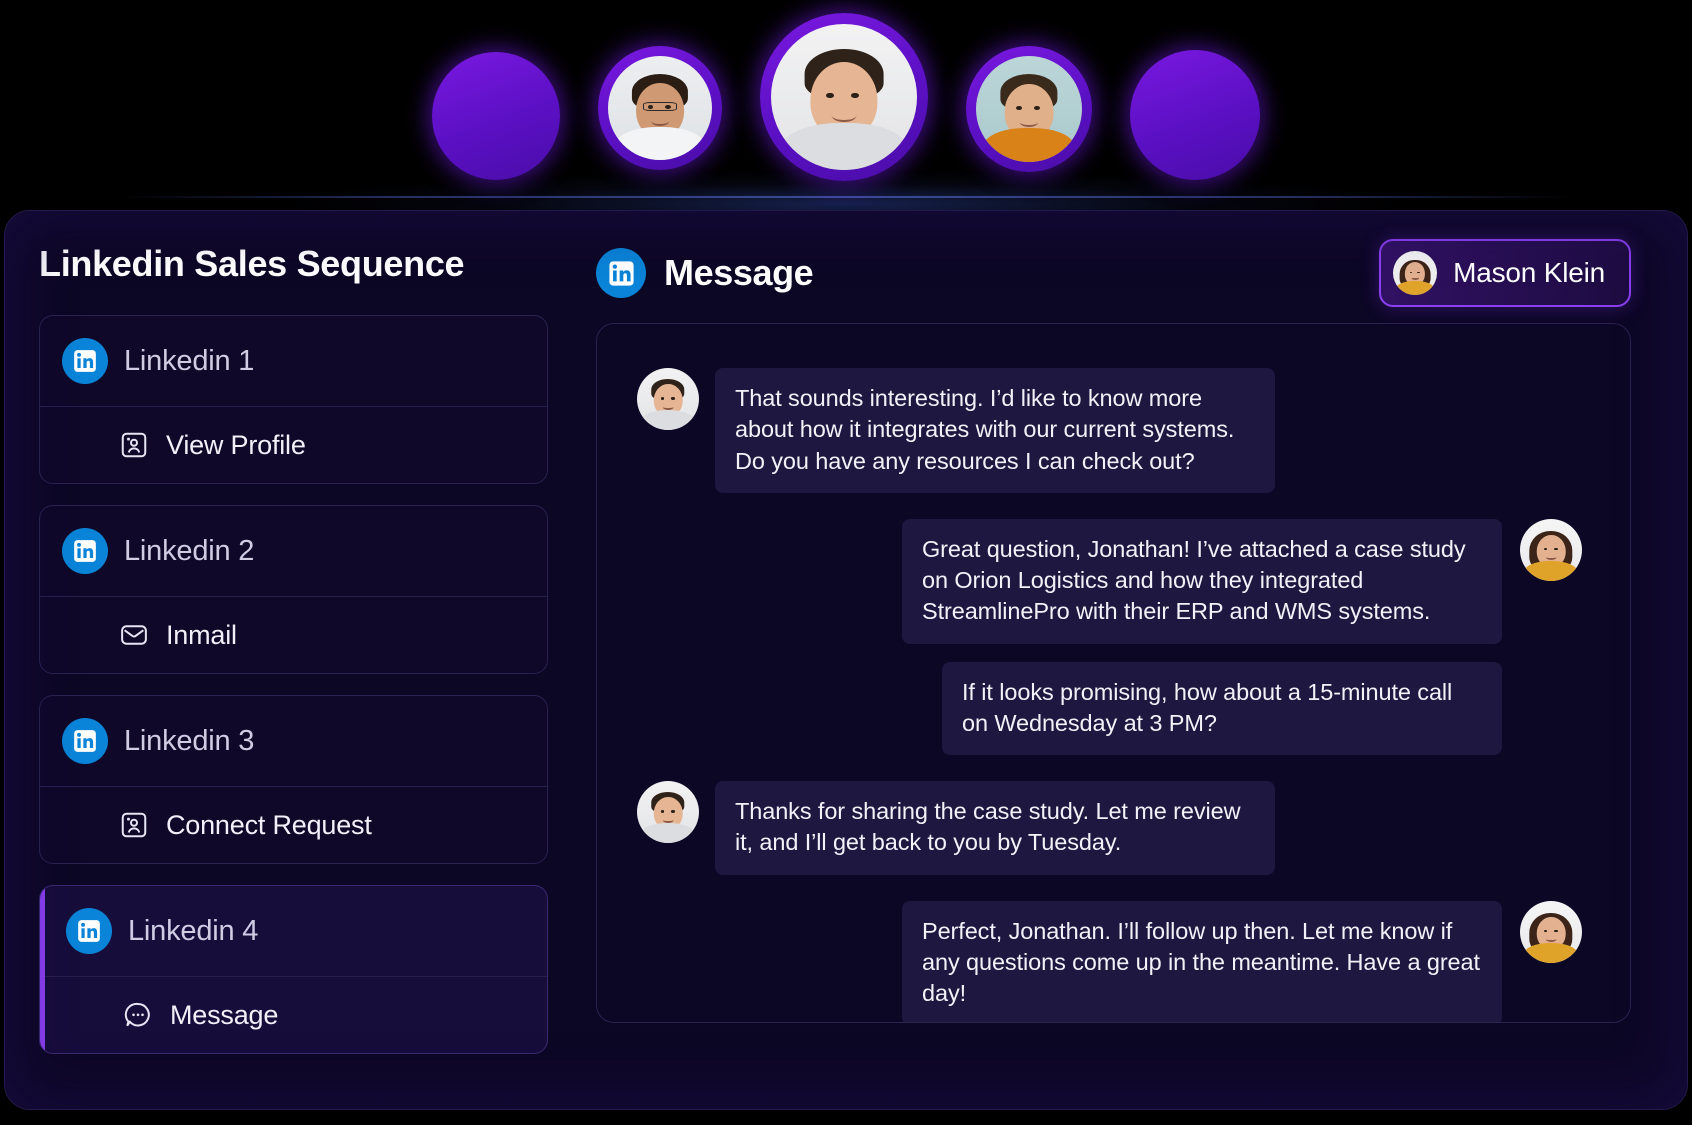 Image resolution: width=1692 pixels, height=1125 pixels. Describe the element at coordinates (269, 824) in the screenshot. I see `step-action-label: Connect Request` at that location.